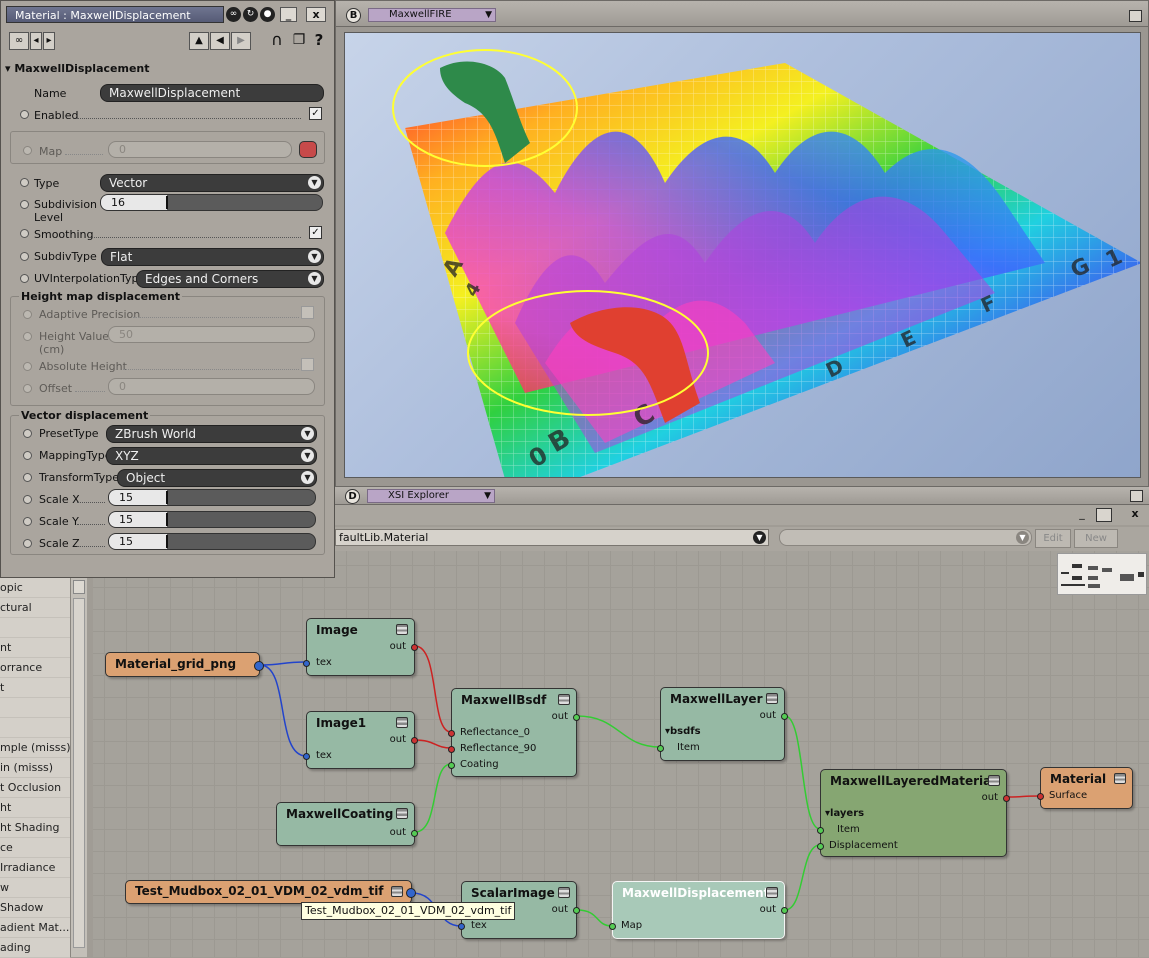  Describe the element at coordinates (35, 888) in the screenshot. I see `list-item: w` at that location.